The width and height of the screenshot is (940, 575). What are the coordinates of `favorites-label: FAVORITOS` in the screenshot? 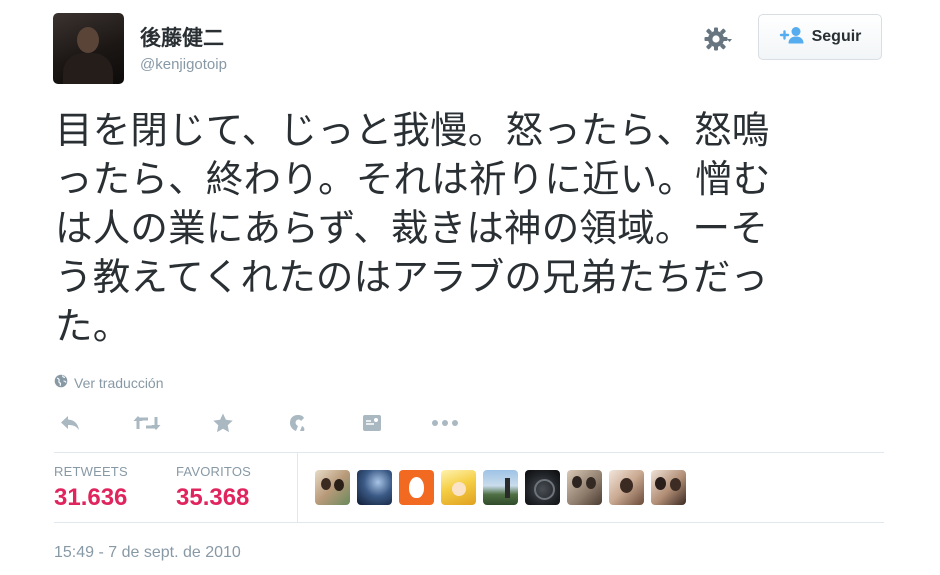 It's located at (214, 471).